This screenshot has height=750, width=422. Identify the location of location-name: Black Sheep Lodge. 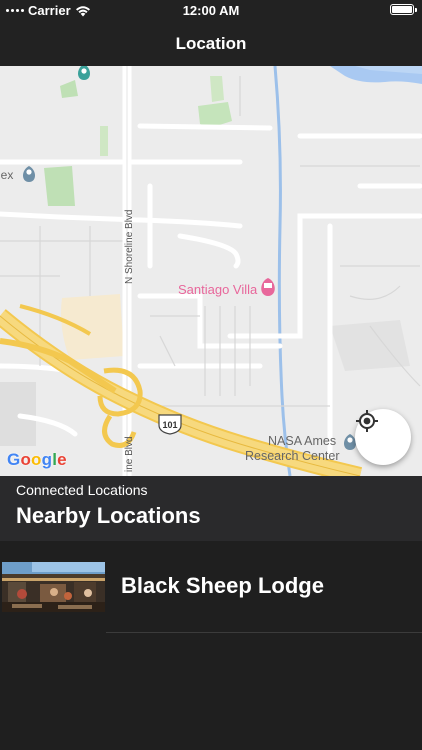
(222, 585).